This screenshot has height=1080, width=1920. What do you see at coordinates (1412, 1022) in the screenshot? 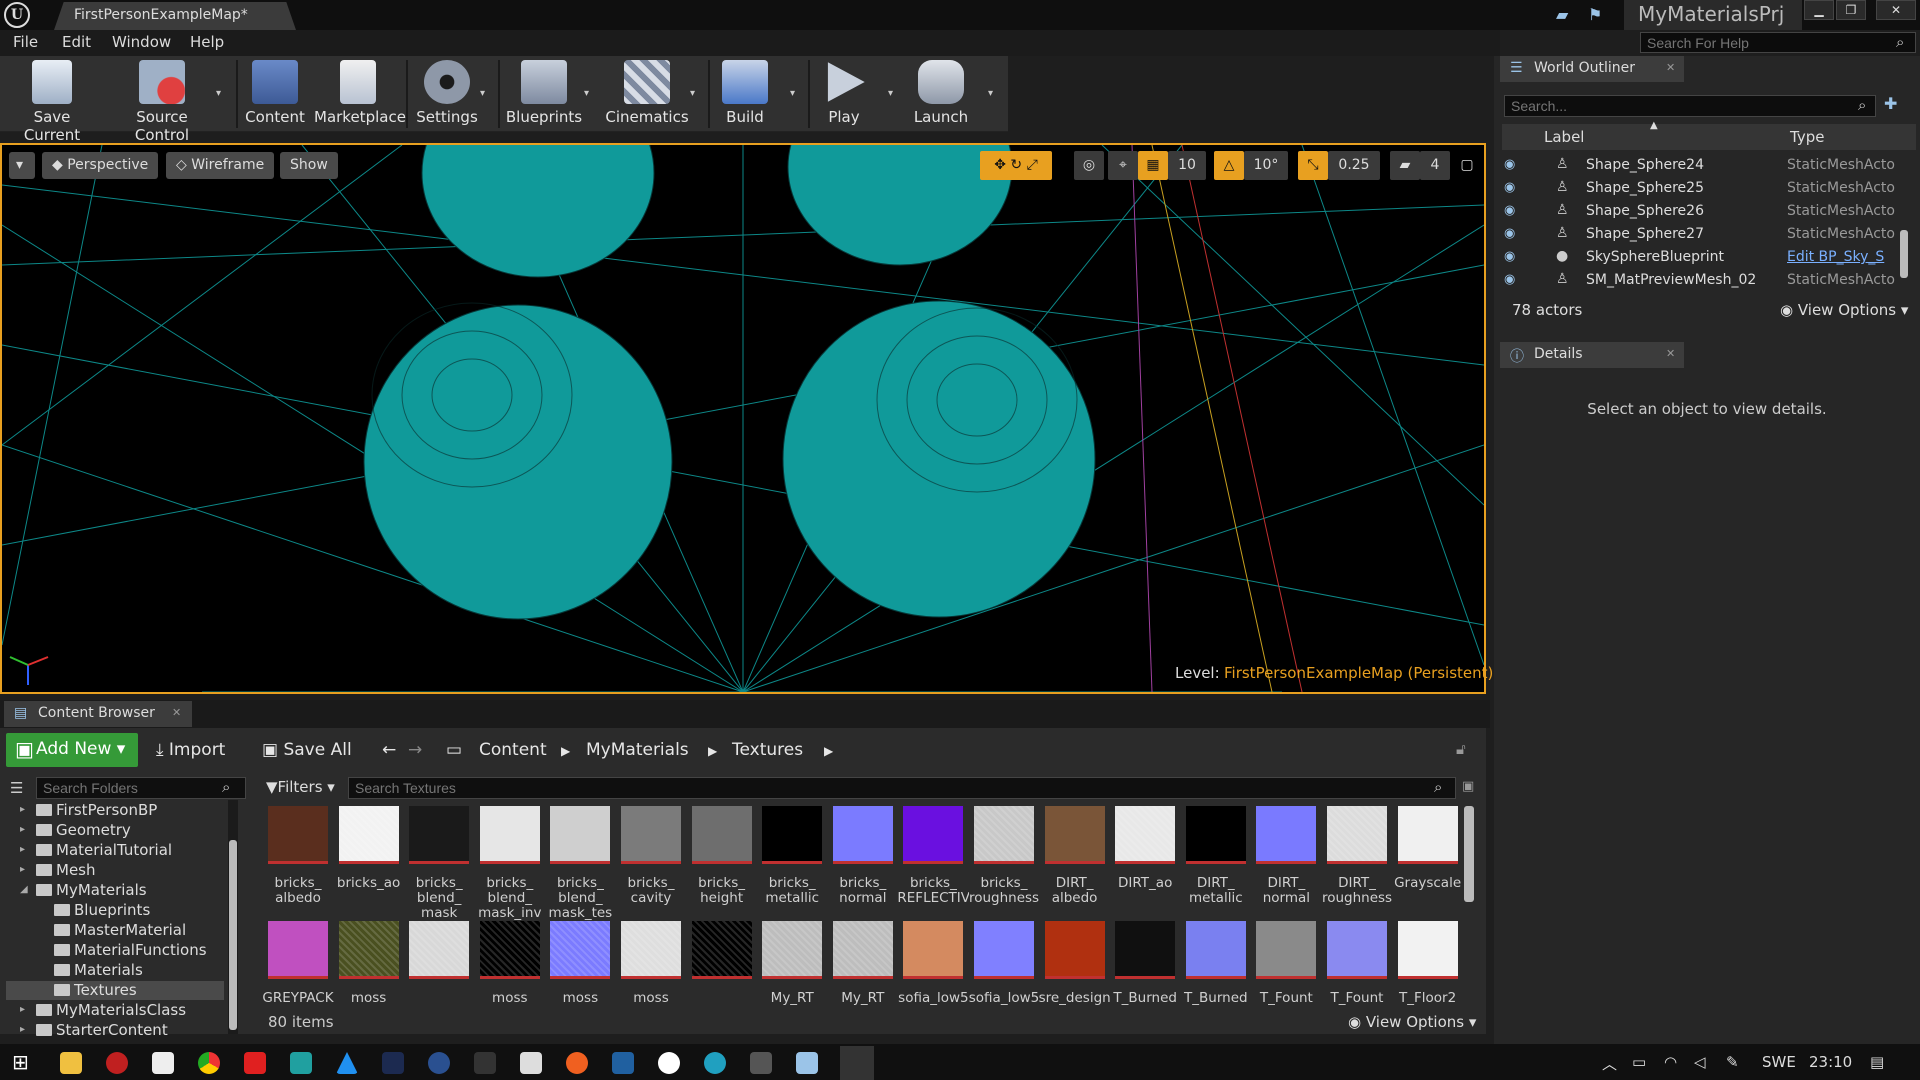
I see `content-view-options: ◉ View Options ▾` at bounding box center [1412, 1022].